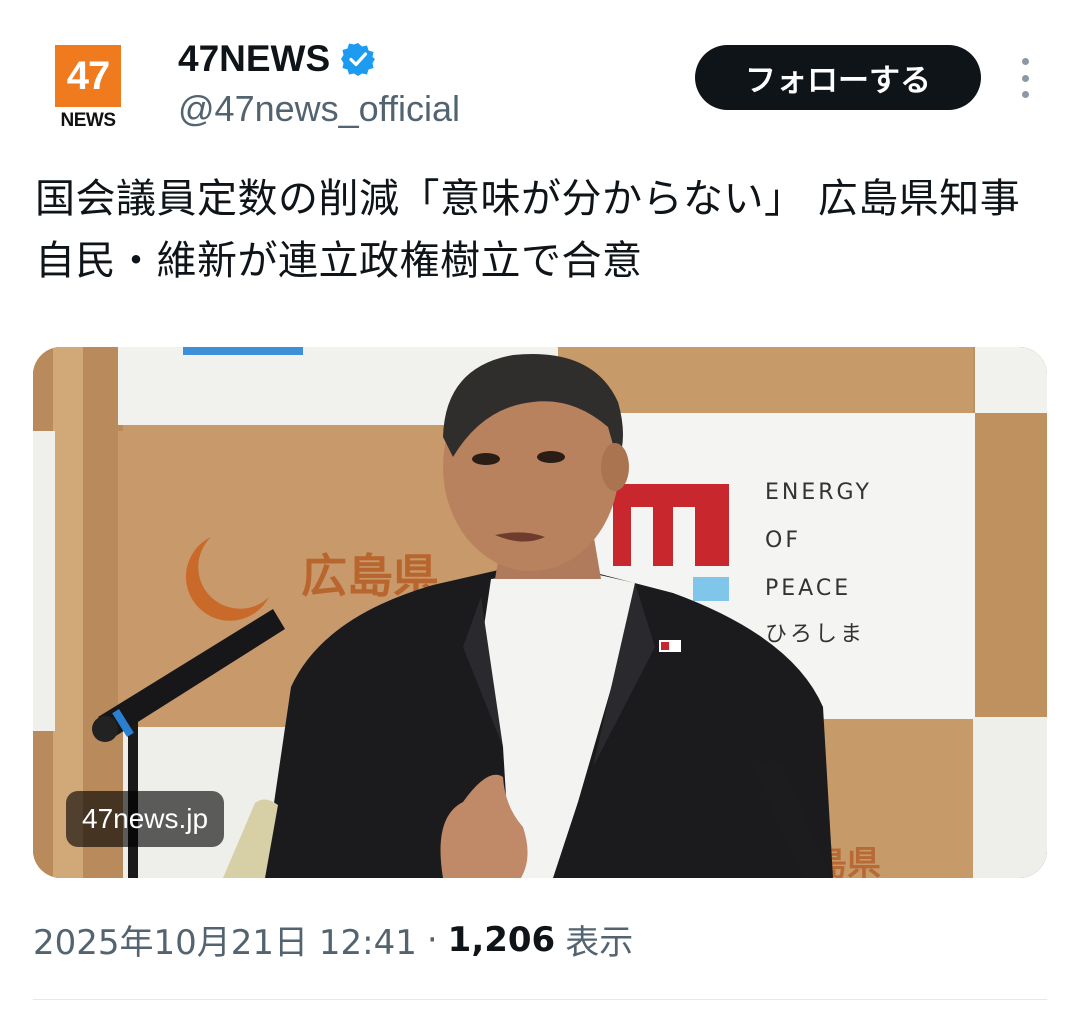 The image size is (1080, 1016). What do you see at coordinates (599, 943) in the screenshot?
I see `views-label: 表示` at bounding box center [599, 943].